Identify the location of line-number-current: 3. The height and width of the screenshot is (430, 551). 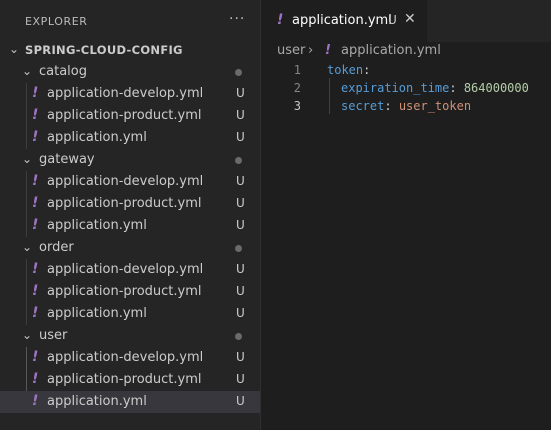
(297, 106).